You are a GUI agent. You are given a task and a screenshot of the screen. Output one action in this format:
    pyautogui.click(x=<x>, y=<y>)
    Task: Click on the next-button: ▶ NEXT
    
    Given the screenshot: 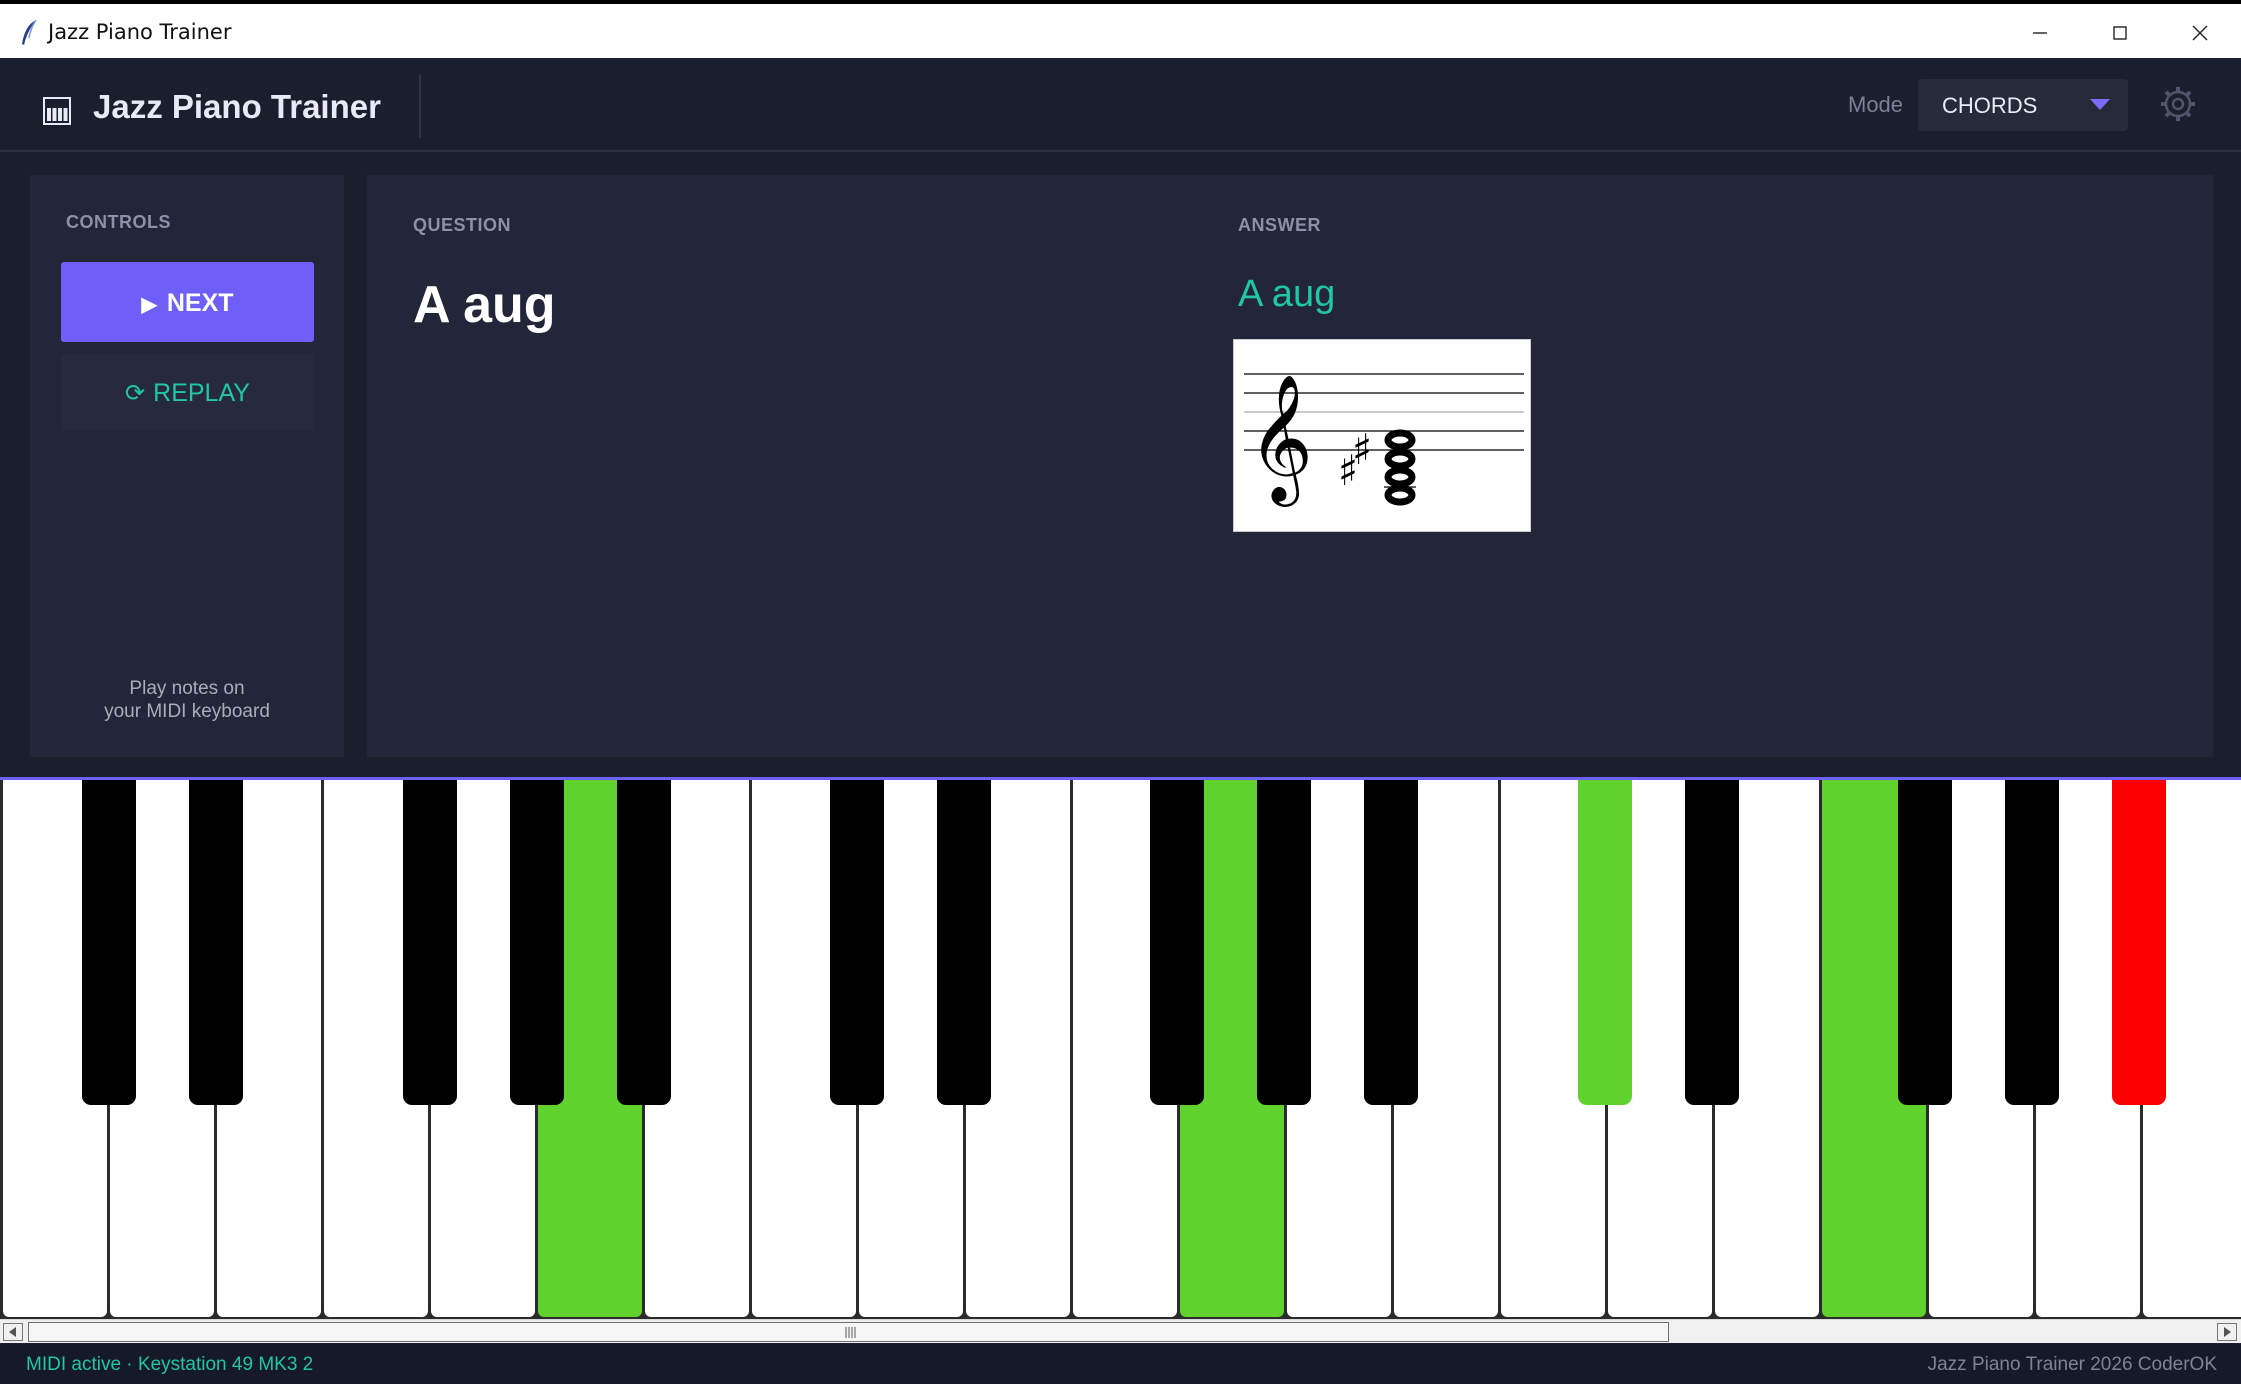 What is the action you would take?
    pyautogui.click(x=187, y=302)
    